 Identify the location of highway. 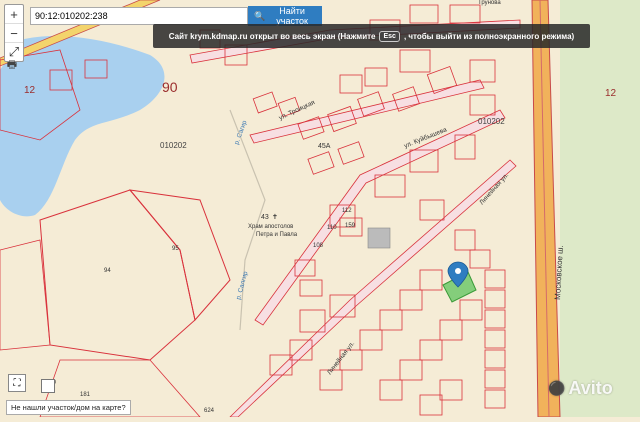
(546, 209).